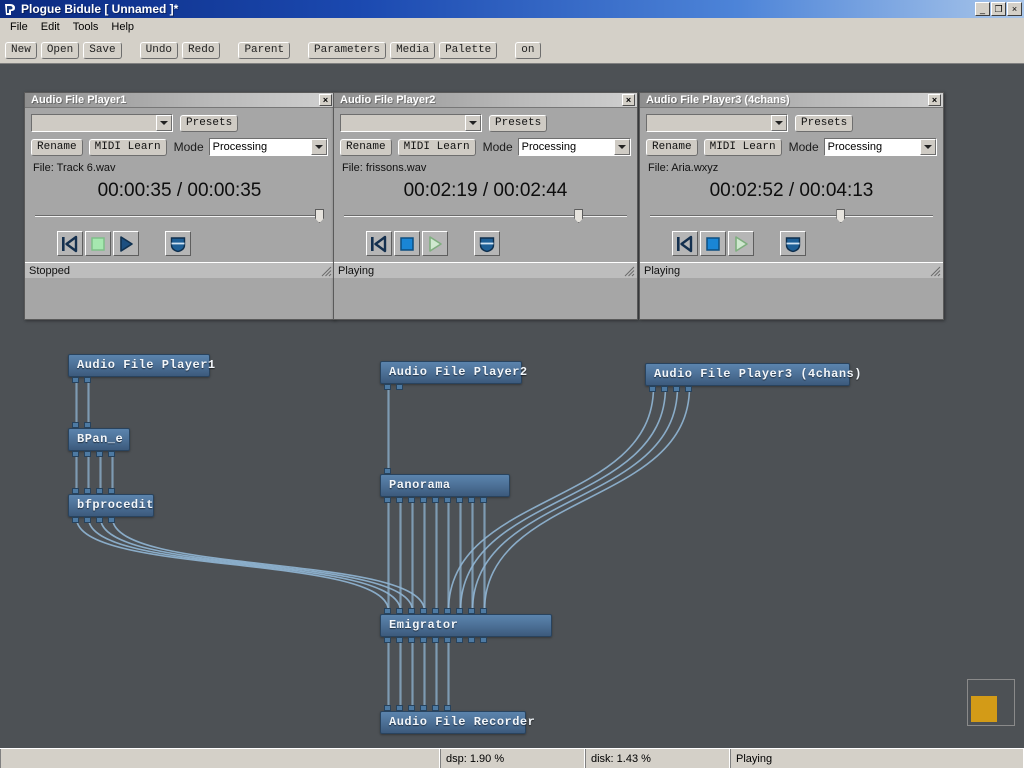 The image size is (1024, 768). Describe the element at coordinates (179, 100) in the screenshot. I see `plugin-window-titlebar: Audio File Player1 ×` at that location.